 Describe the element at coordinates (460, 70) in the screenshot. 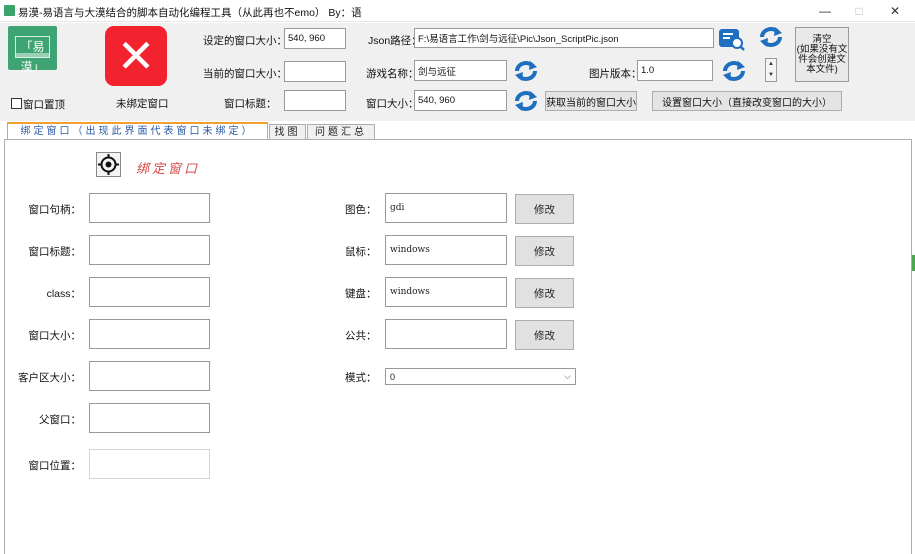

I see `game-name-input: 剑与远征` at that location.